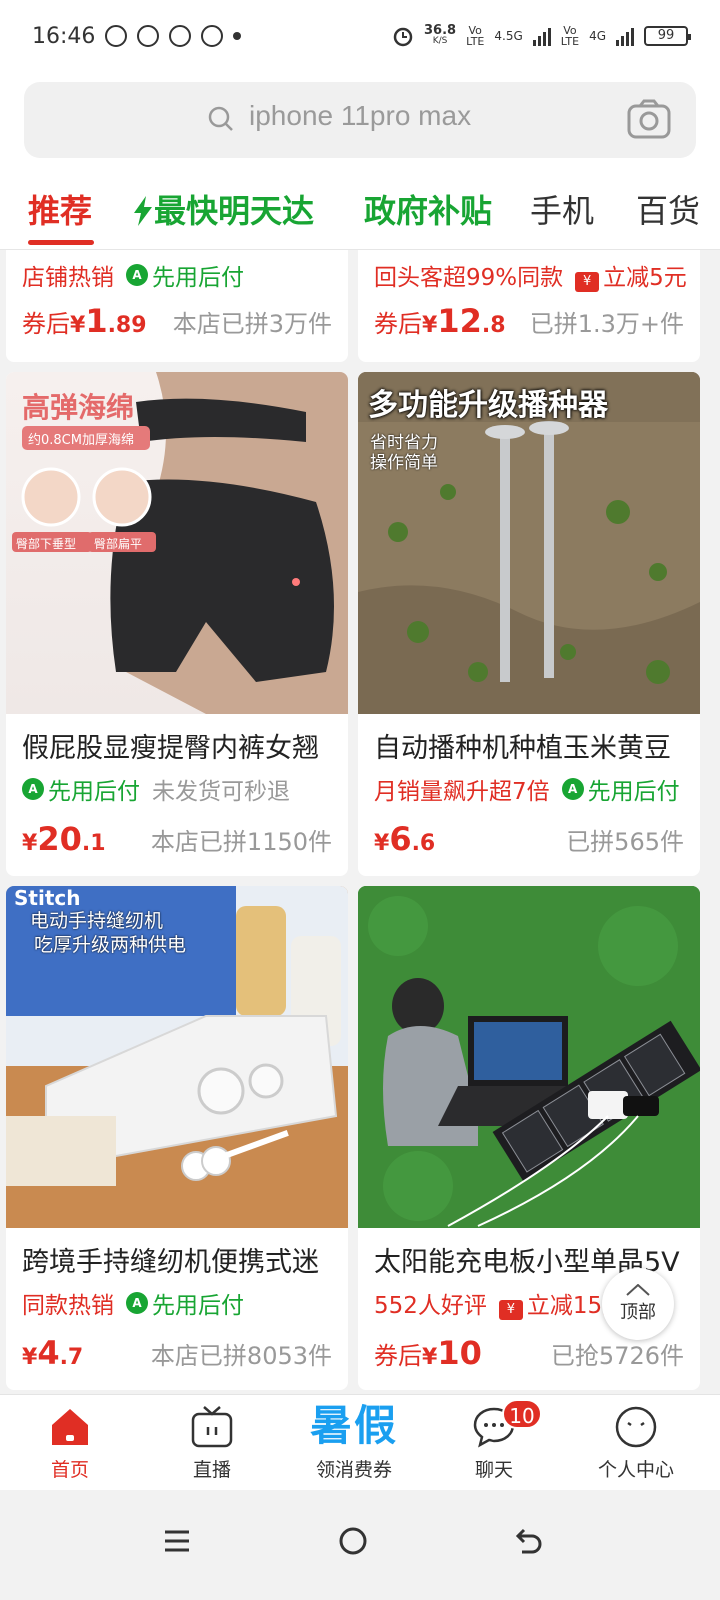  Describe the element at coordinates (667, 36) in the screenshot. I see `battery-icon: 99` at that location.